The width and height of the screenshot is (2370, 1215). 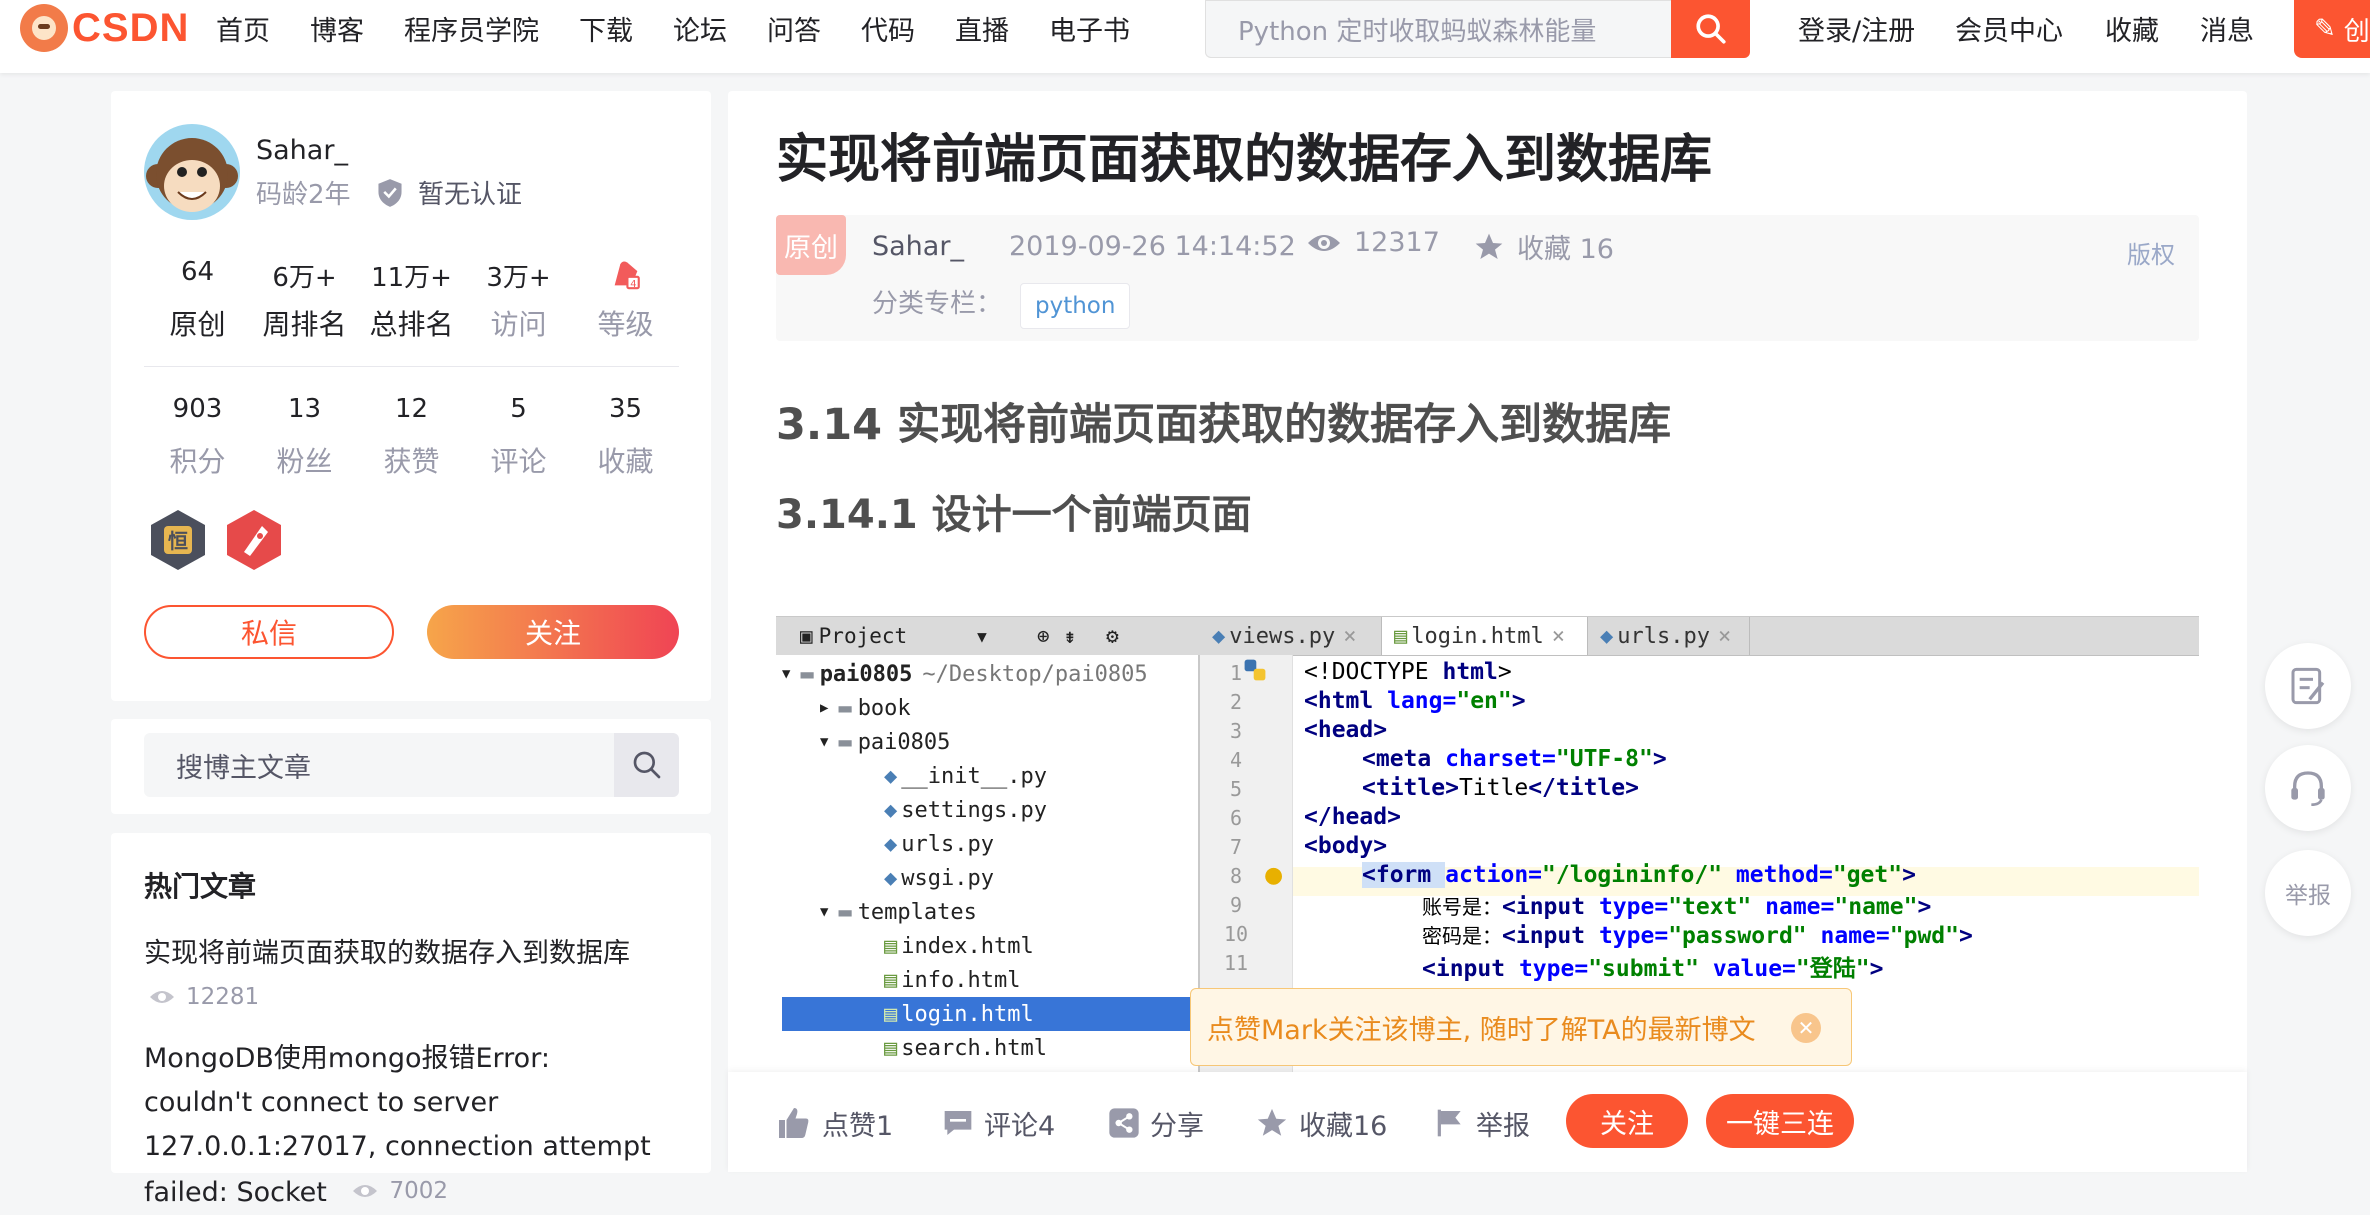 I want to click on code-line: <title>Title</title>, so click(x=1500, y=788).